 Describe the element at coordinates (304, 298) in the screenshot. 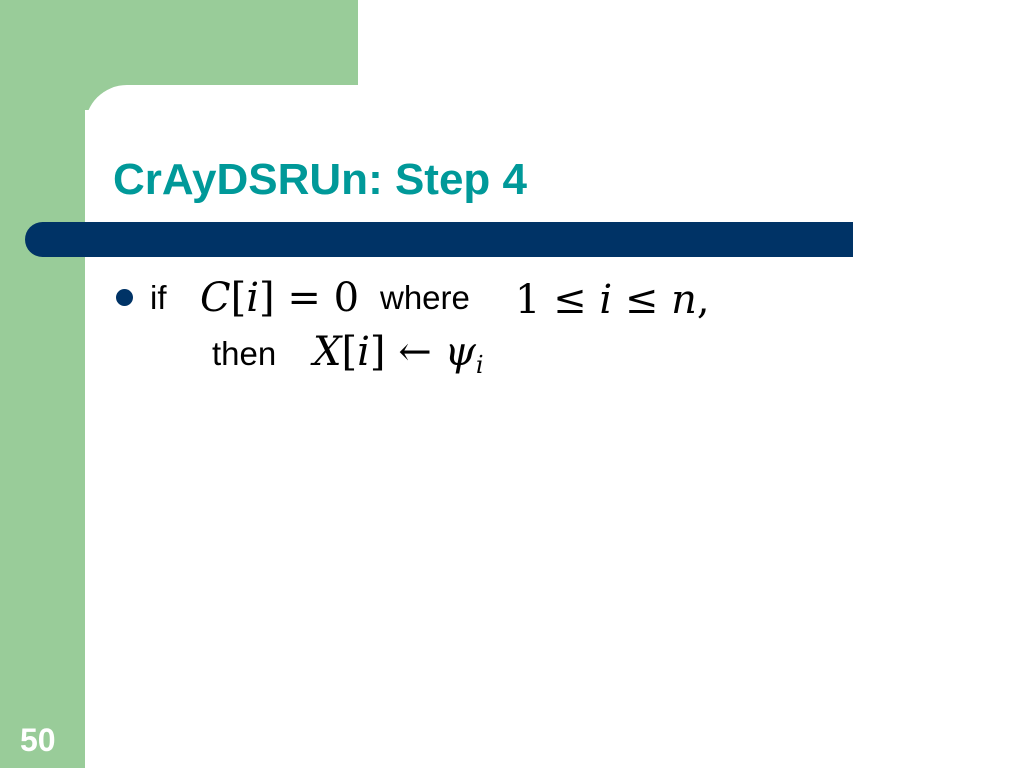

I see `math-equals: =` at that location.